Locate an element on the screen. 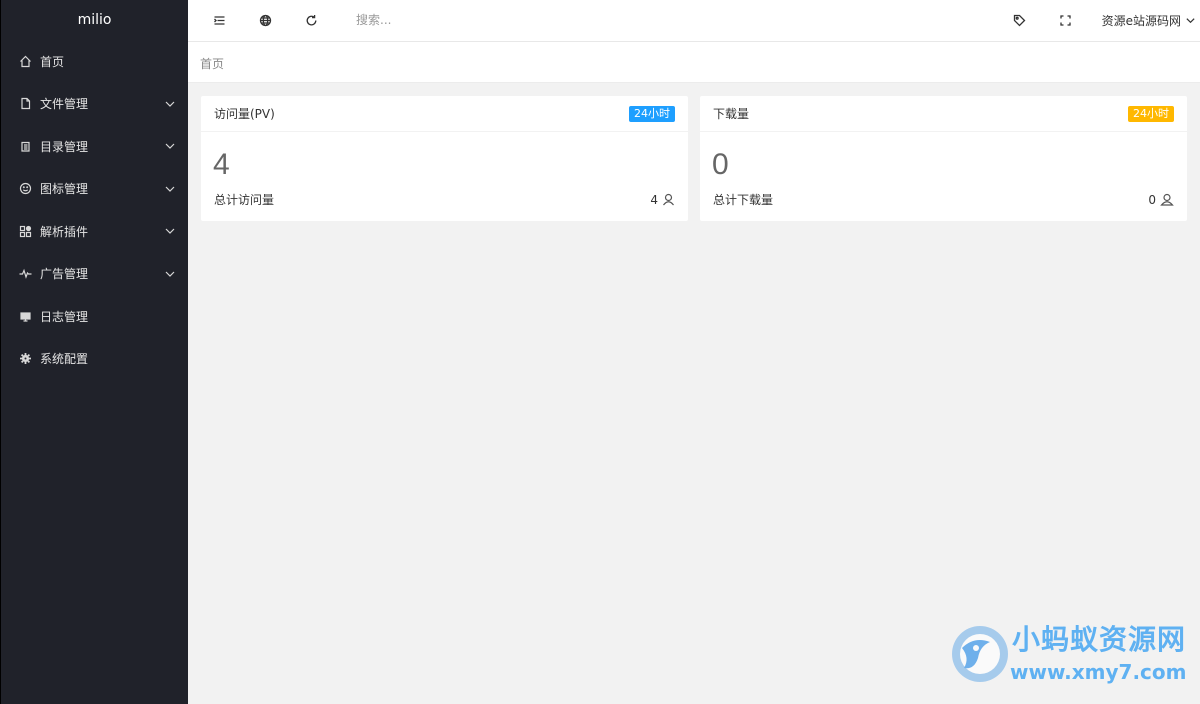 This screenshot has width=1200, height=704. card-title: 下载量 is located at coordinates (731, 114).